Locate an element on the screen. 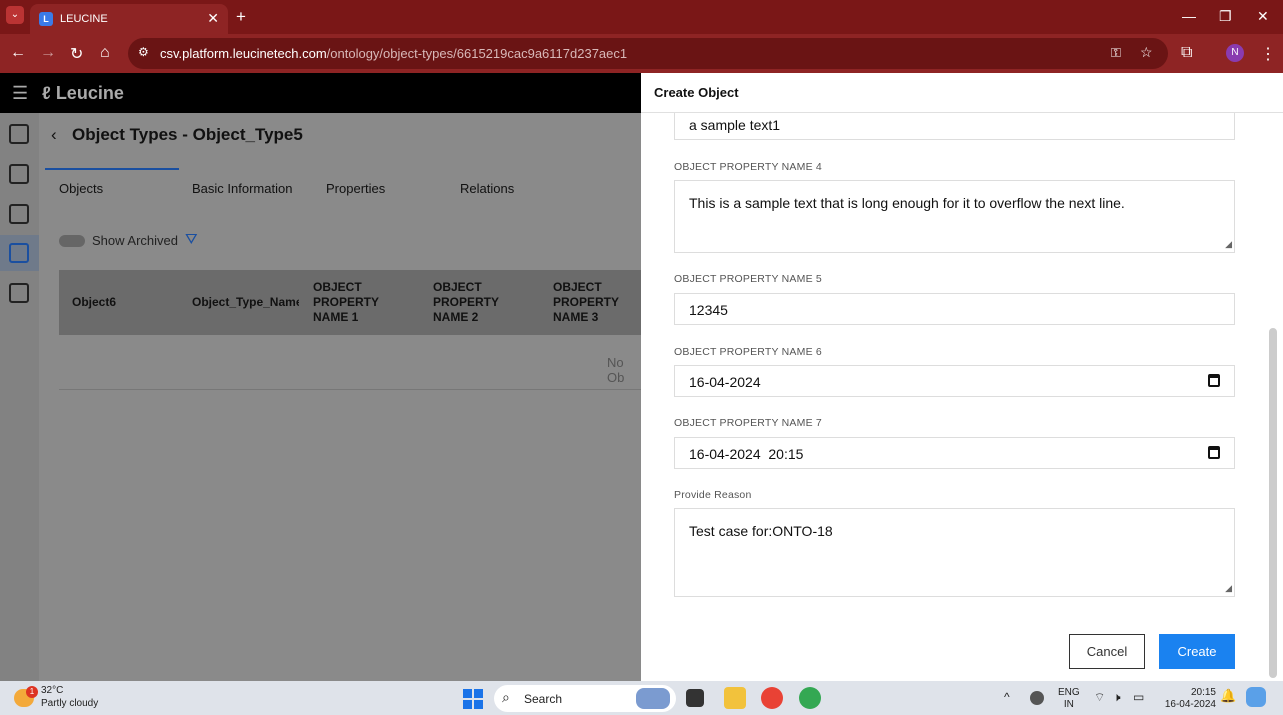 This screenshot has width=1283, height=715. close-tab-icon: ✕ is located at coordinates (213, 18).